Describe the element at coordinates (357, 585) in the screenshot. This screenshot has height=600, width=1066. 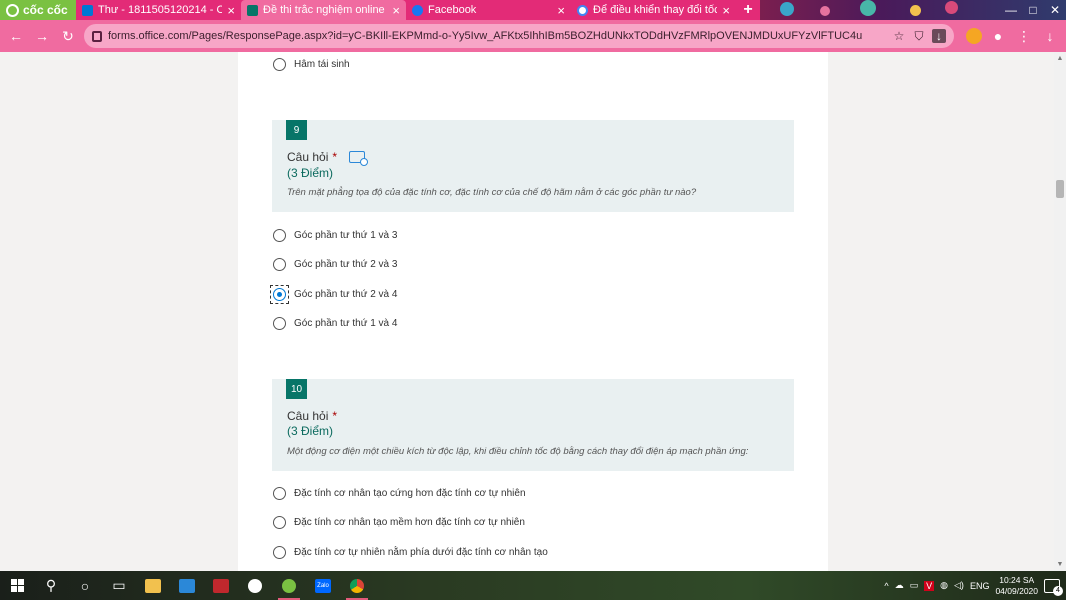
I see `chrome-icon` at that location.